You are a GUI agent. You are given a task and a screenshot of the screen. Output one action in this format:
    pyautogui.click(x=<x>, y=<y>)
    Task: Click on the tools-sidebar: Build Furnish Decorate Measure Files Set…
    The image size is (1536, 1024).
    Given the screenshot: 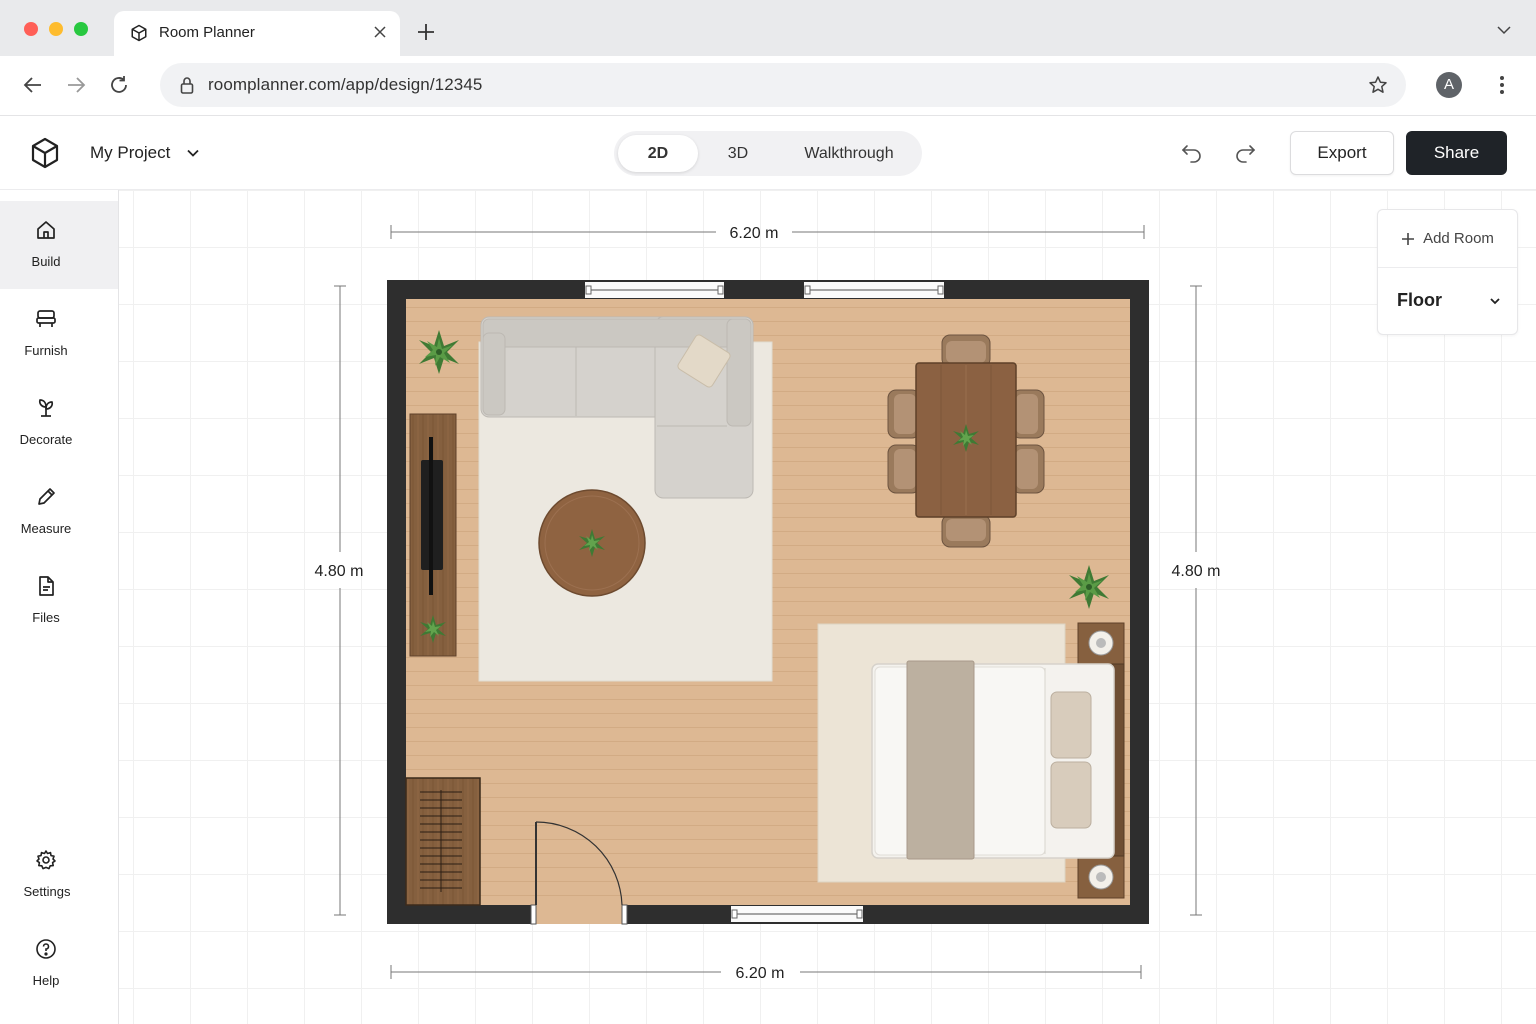 What is the action you would take?
    pyautogui.click(x=59, y=607)
    